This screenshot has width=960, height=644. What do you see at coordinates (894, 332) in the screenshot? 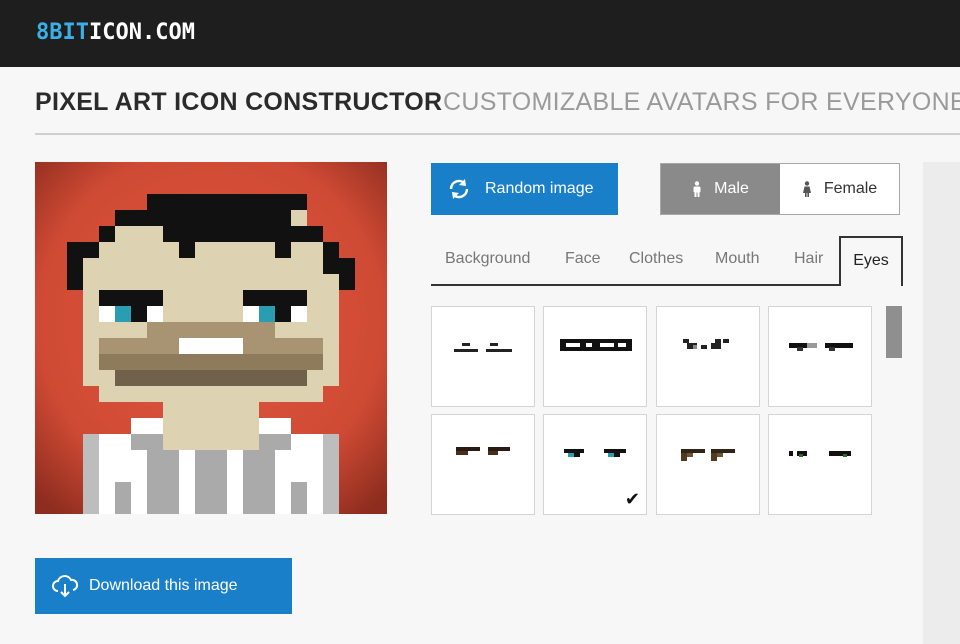
I see `options-scrollbar` at bounding box center [894, 332].